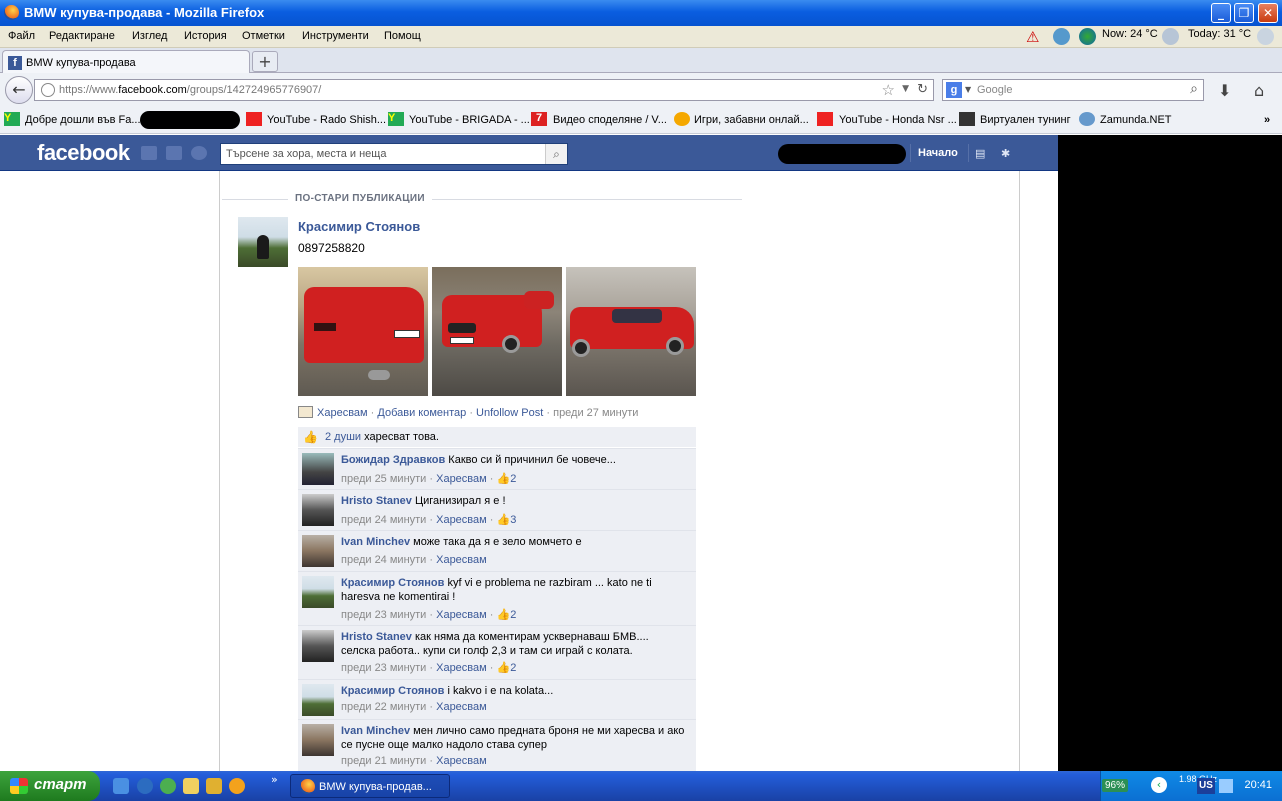  Describe the element at coordinates (274, 779) in the screenshot. I see `quicklaunch-overflow: »` at that location.